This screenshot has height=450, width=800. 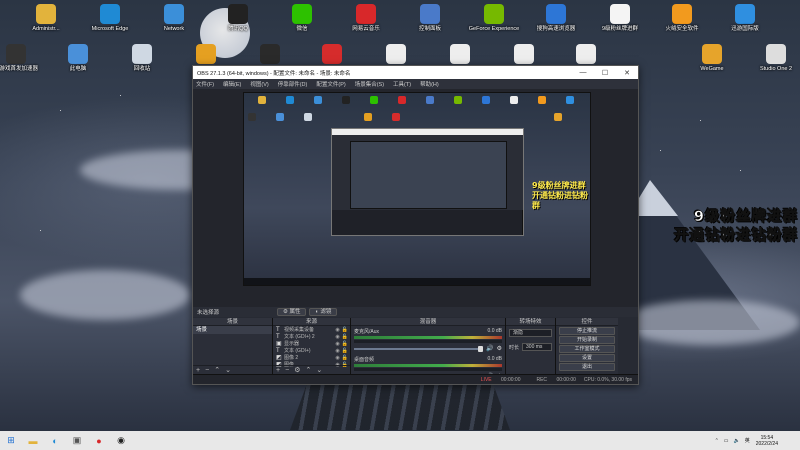 What do you see at coordinates (259, 84) in the screenshot?
I see `menu-view: 视图(V)` at bounding box center [259, 84].